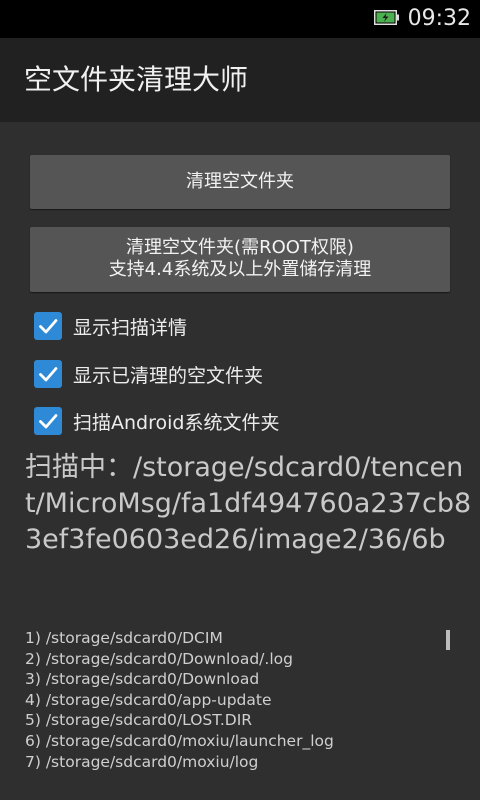 The height and width of the screenshot is (800, 480). Describe the element at coordinates (448, 640) in the screenshot. I see `log-scrollbar` at that location.